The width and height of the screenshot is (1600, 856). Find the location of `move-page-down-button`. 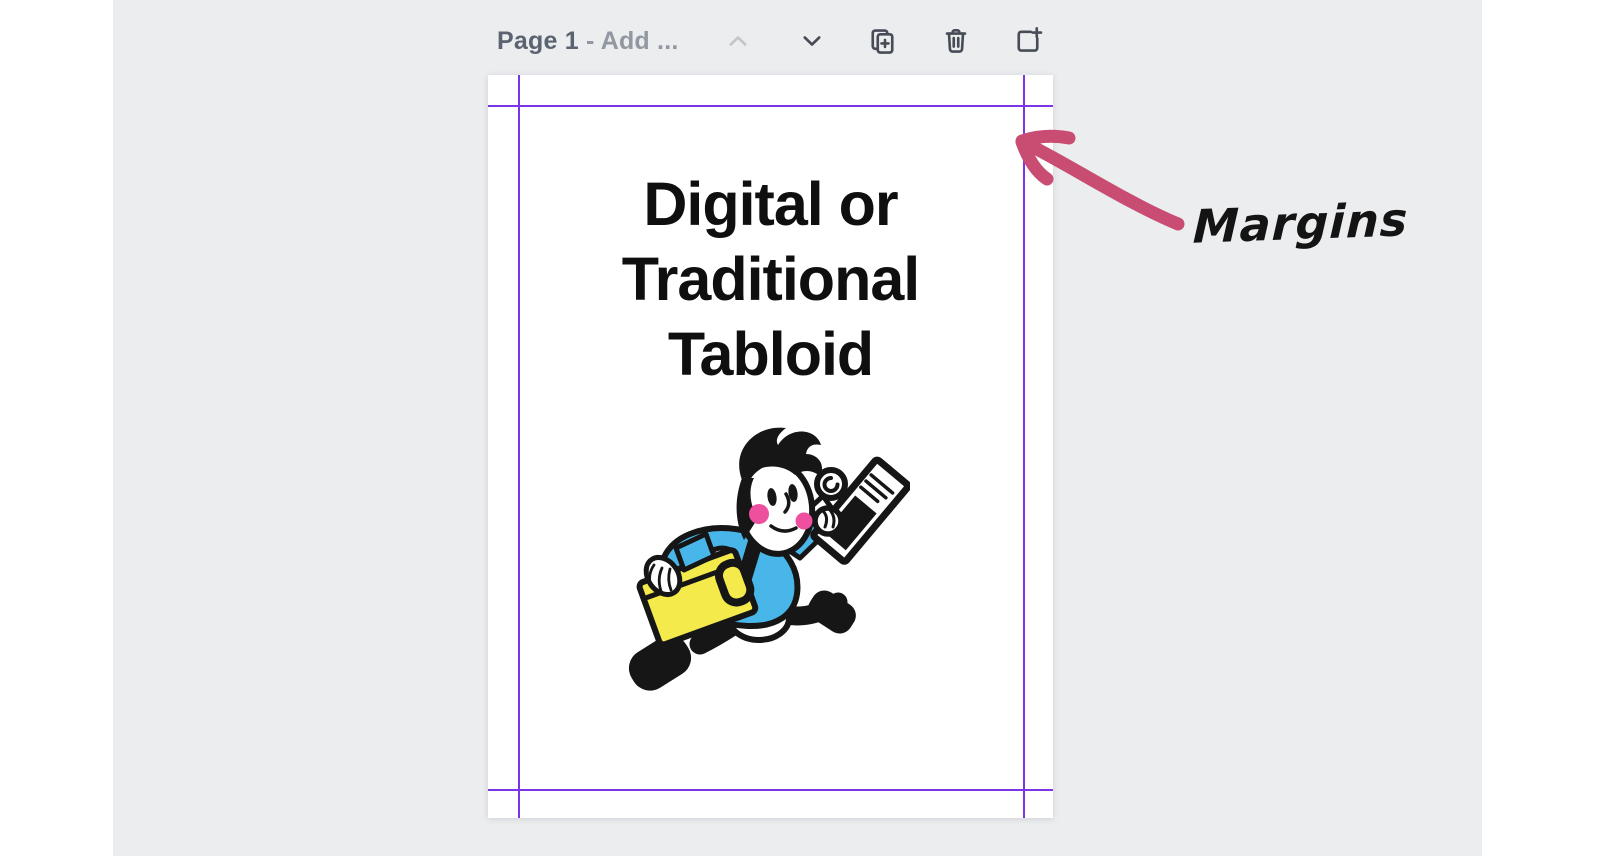

move-page-down-button is located at coordinates (812, 41).